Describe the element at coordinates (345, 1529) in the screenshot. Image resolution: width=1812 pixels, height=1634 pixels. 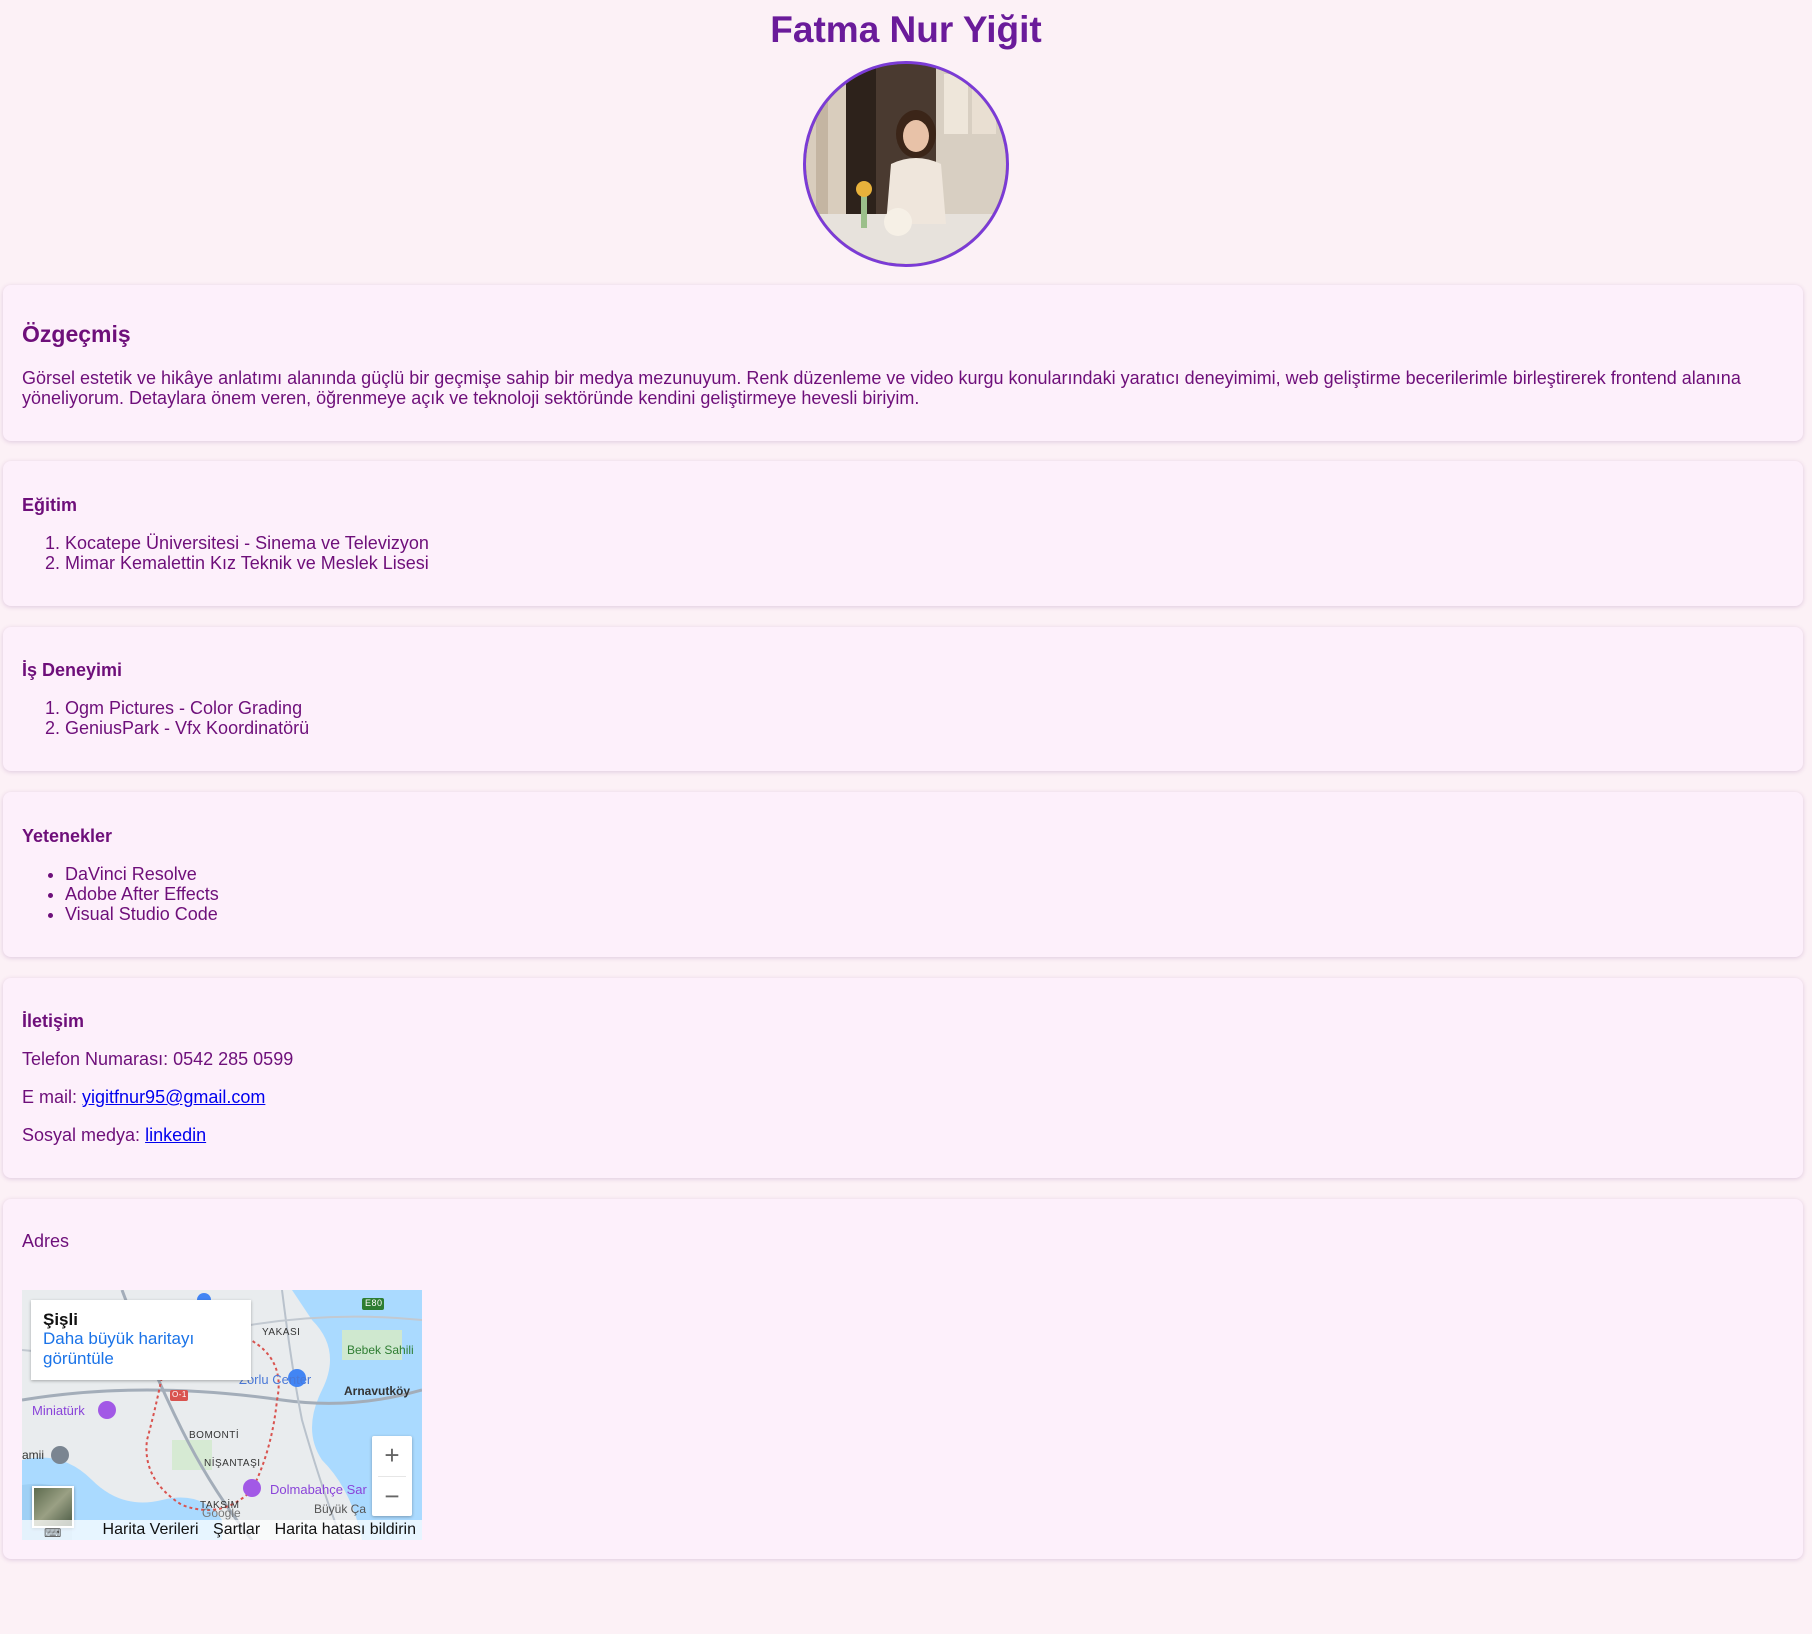
I see `map-report-link: Harita hatası bildirin` at that location.